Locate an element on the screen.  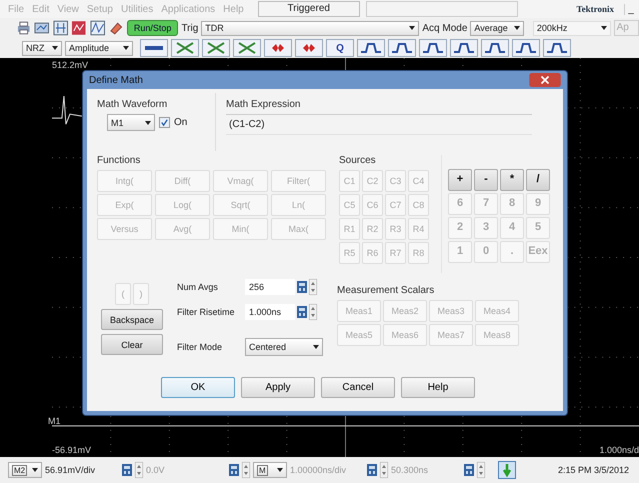
chart-icon is located at coordinates (79, 28).